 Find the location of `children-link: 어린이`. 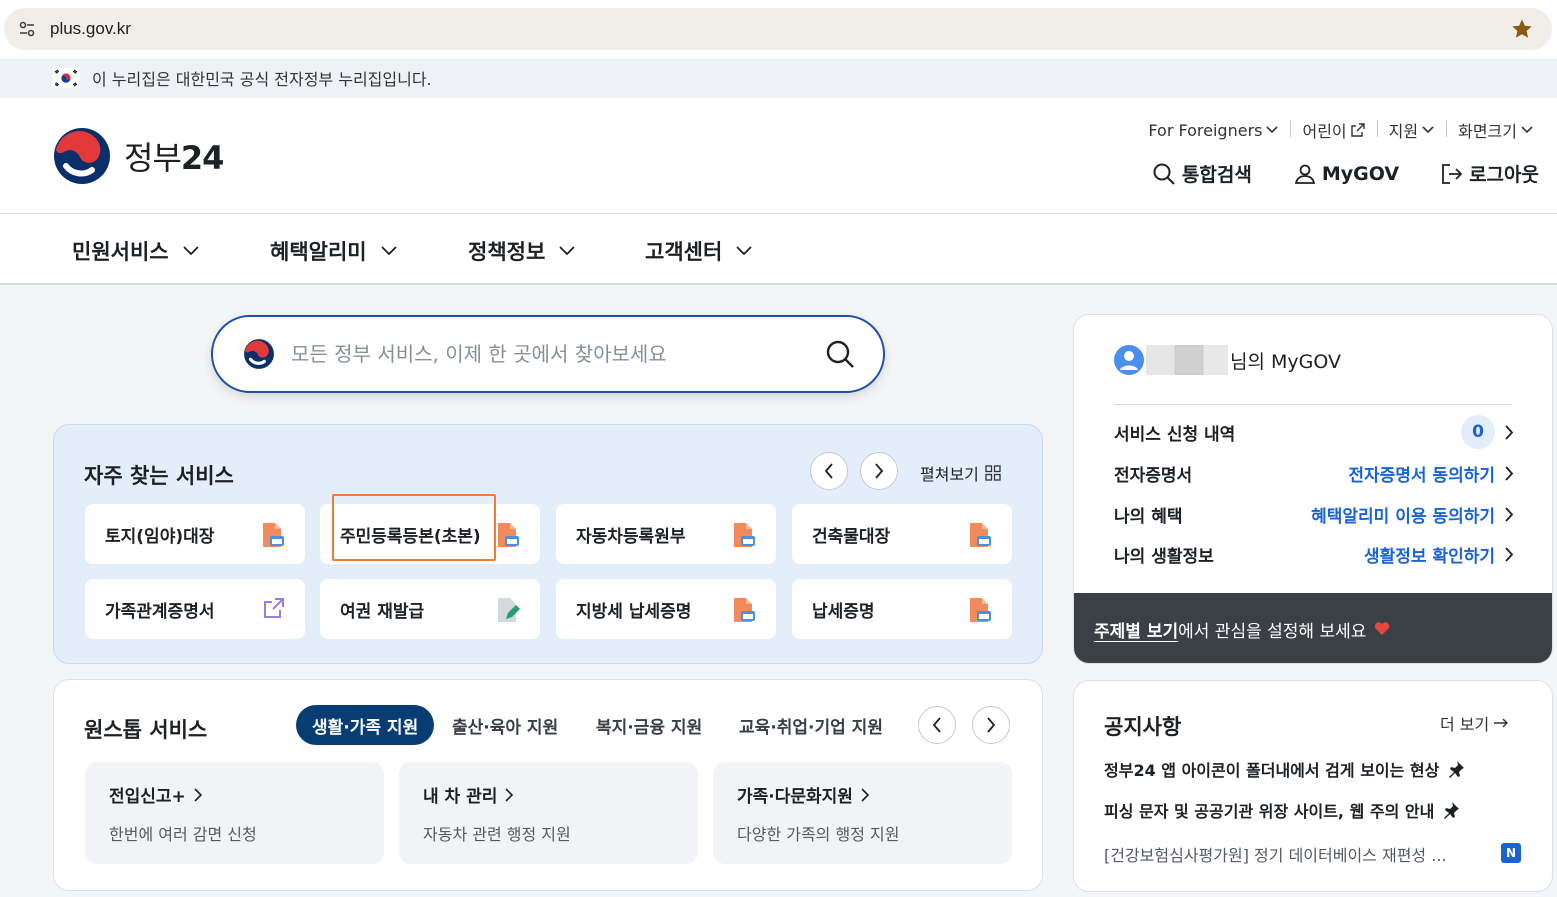

children-link: 어린이 is located at coordinates (1333, 130).